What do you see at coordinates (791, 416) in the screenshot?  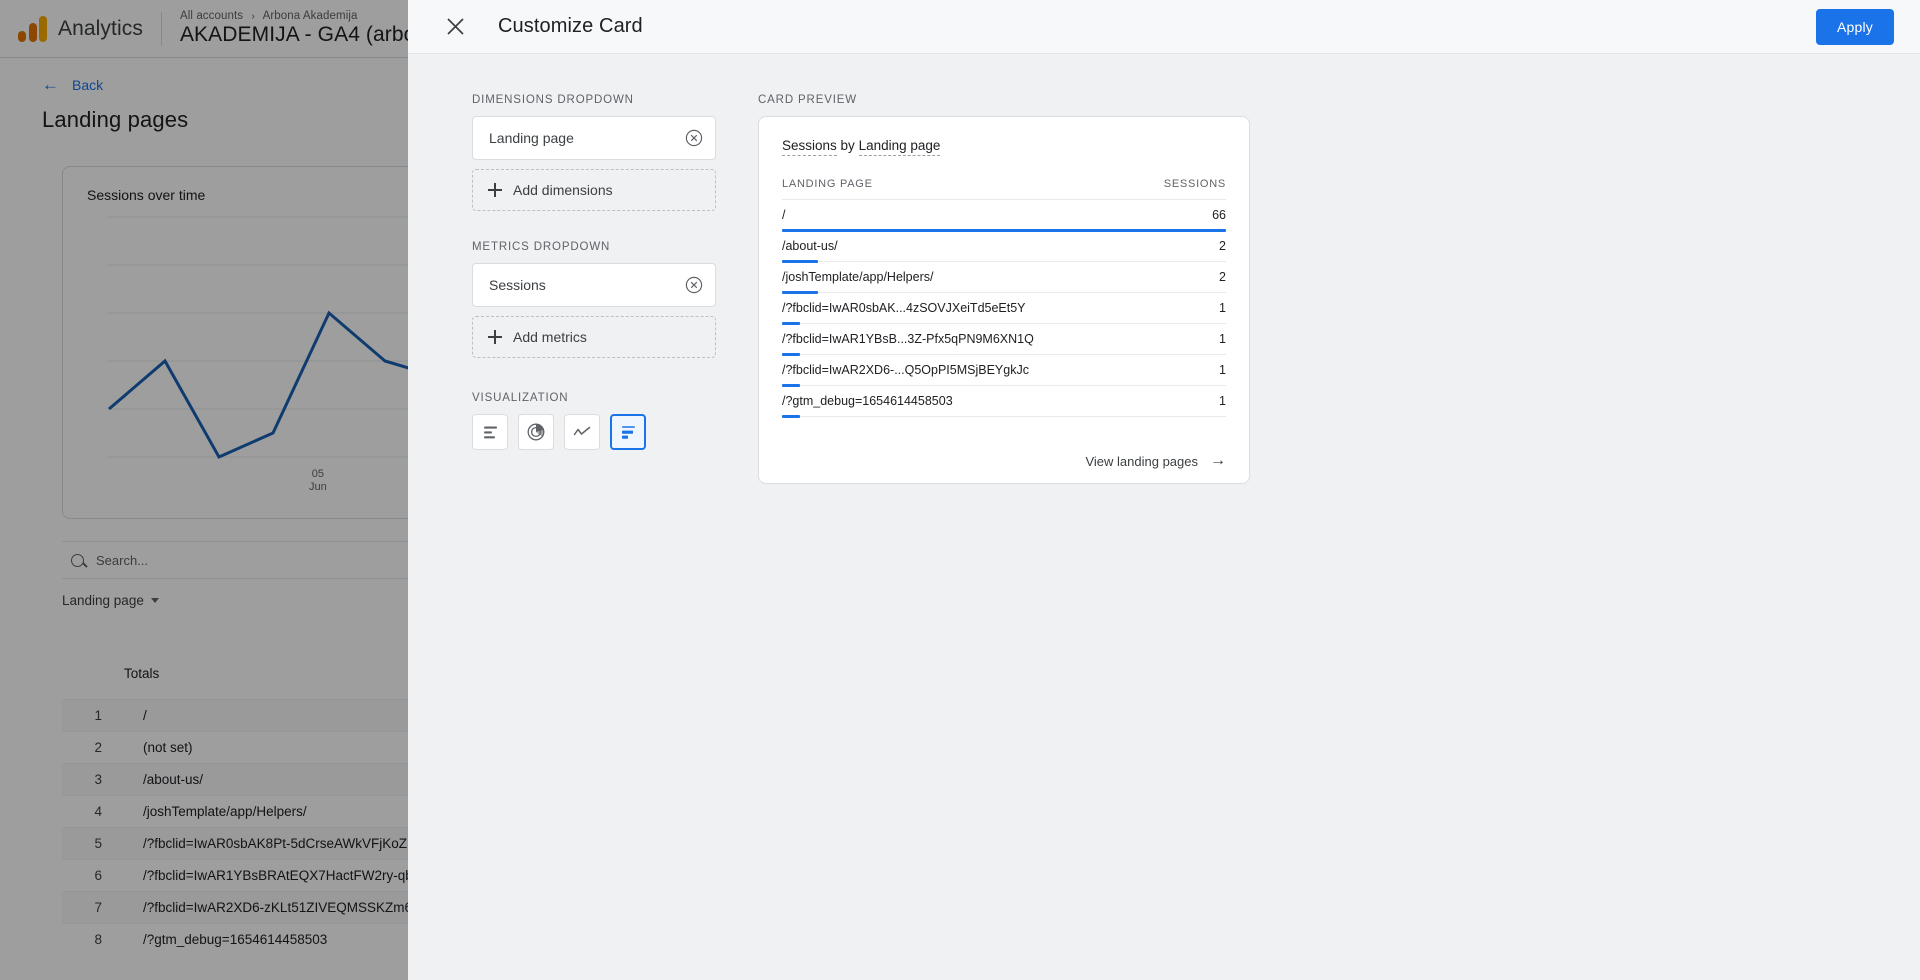 I see `preview-row-bar` at bounding box center [791, 416].